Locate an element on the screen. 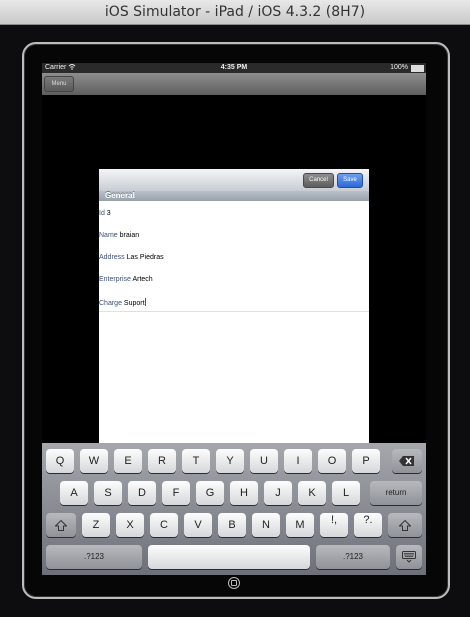 This screenshot has height=617, width=470. field-enterprise-label: Enterprise is located at coordinates (115, 279).